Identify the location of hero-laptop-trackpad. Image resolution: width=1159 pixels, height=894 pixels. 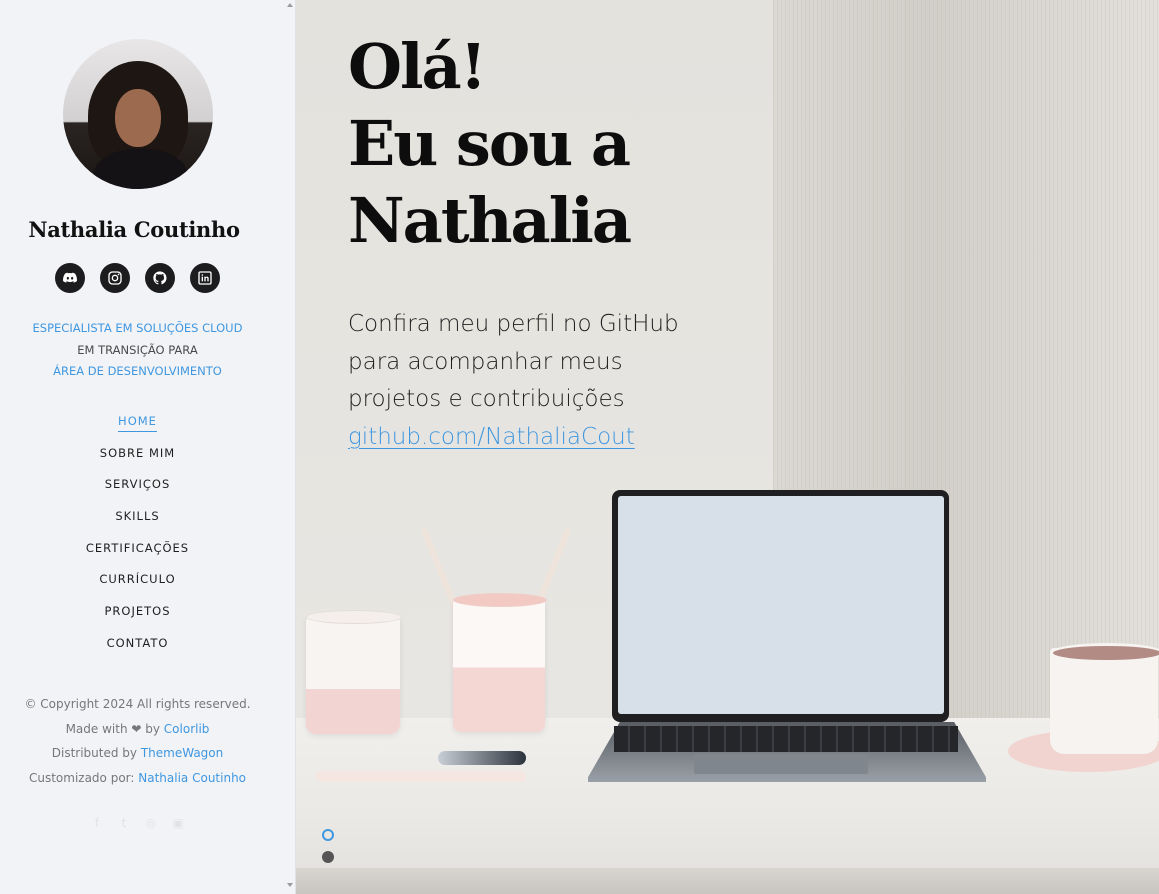
(781, 764).